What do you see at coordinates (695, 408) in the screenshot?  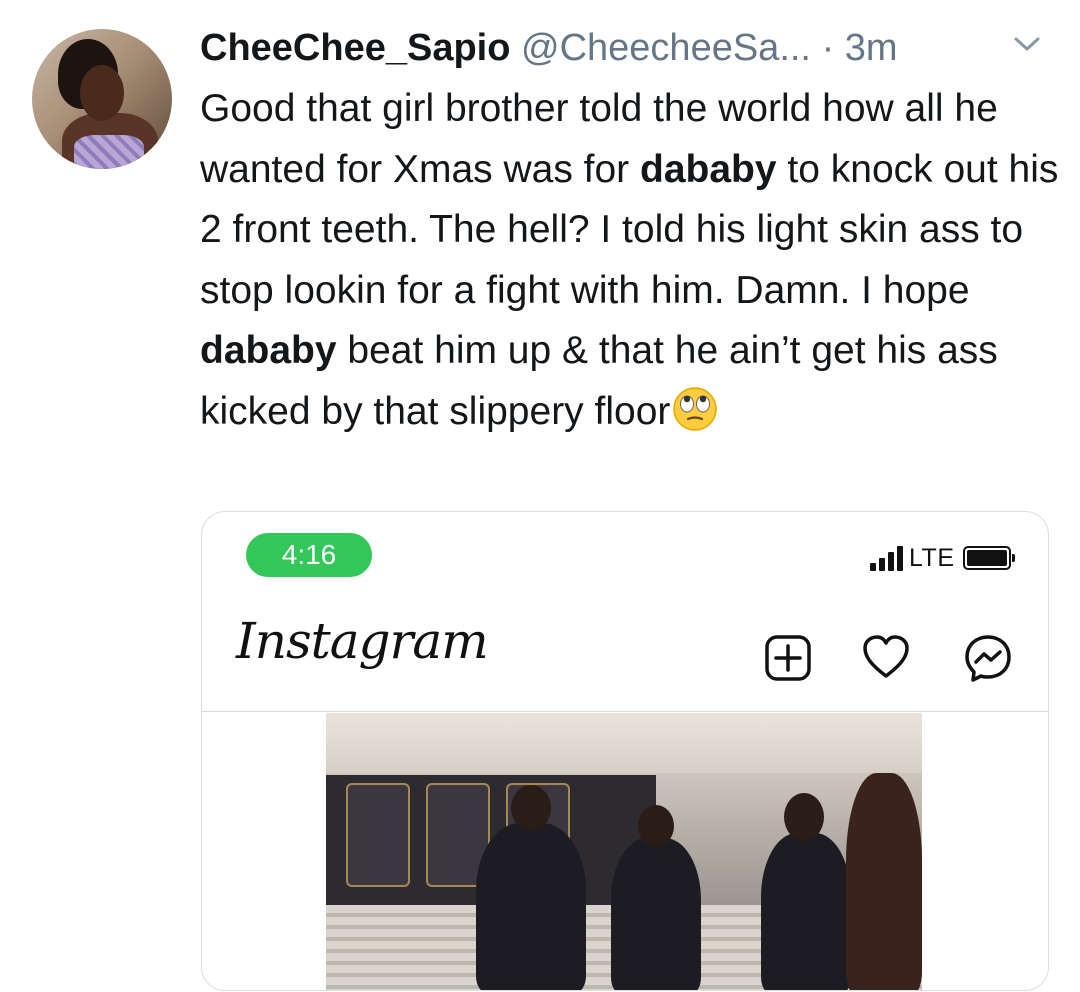 I see `rolling-eyes-emoji-icon` at bounding box center [695, 408].